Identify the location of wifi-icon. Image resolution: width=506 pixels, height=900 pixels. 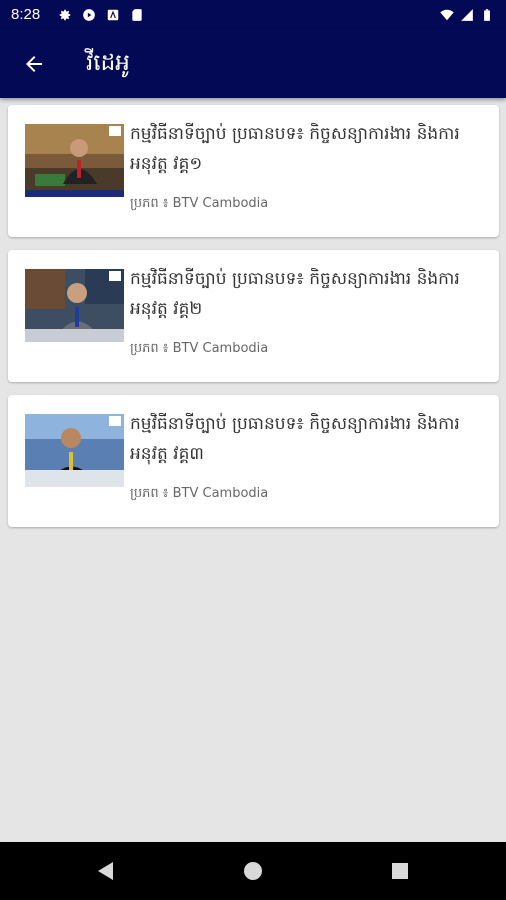
(447, 15).